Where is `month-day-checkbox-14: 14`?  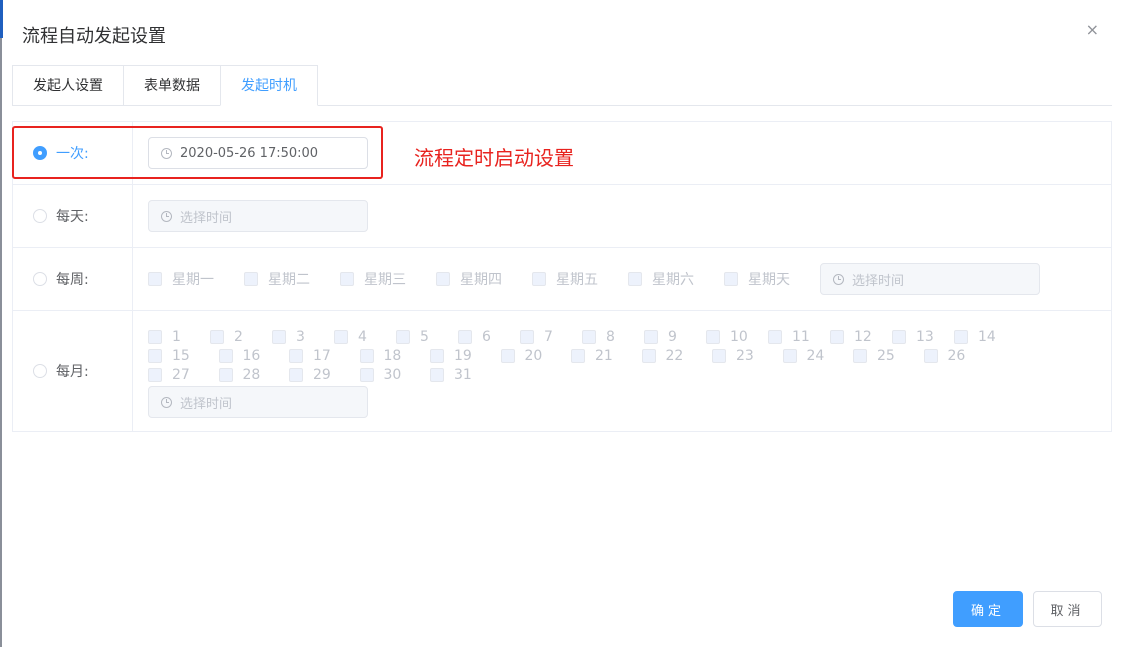 month-day-checkbox-14: 14 is located at coordinates (985, 336).